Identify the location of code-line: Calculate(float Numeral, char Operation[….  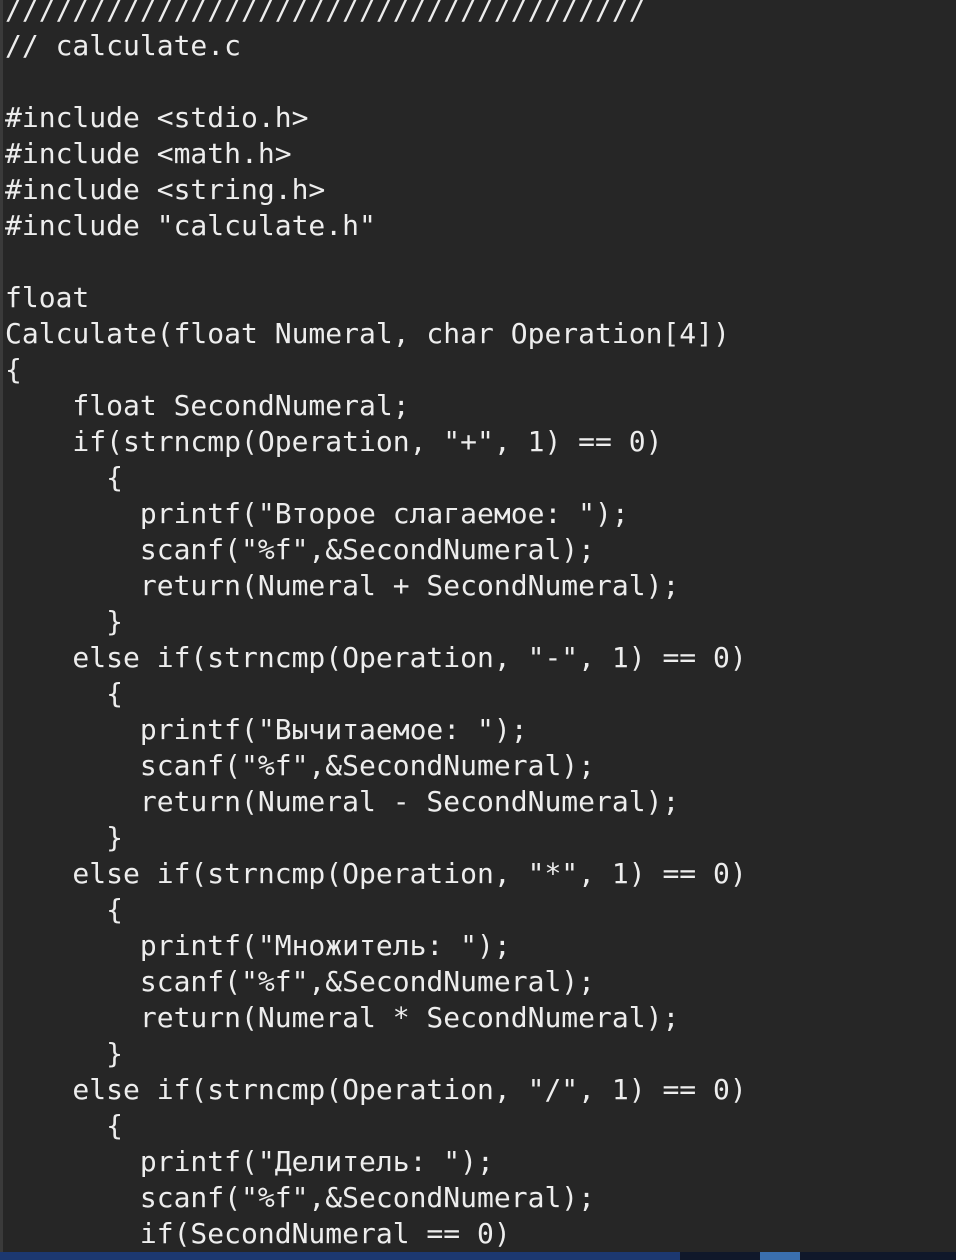
(367, 333).